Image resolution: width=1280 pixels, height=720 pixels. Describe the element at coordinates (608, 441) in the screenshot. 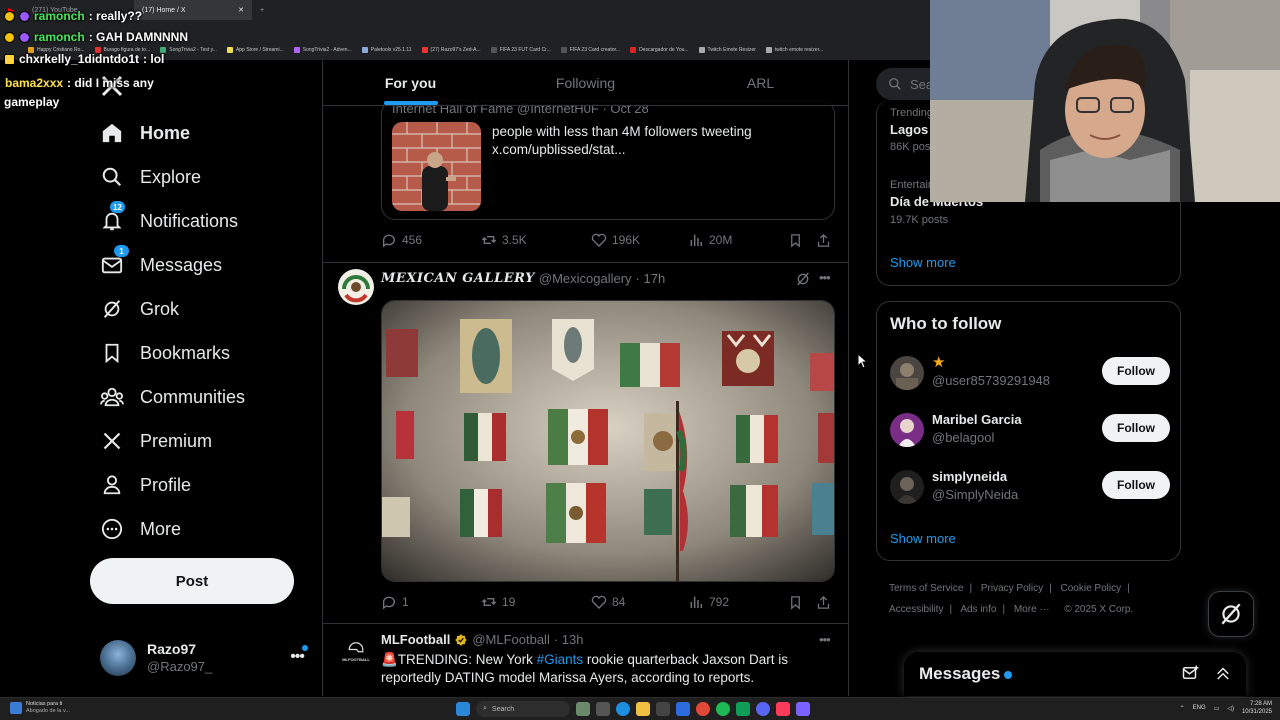

I see `tweet-image` at that location.